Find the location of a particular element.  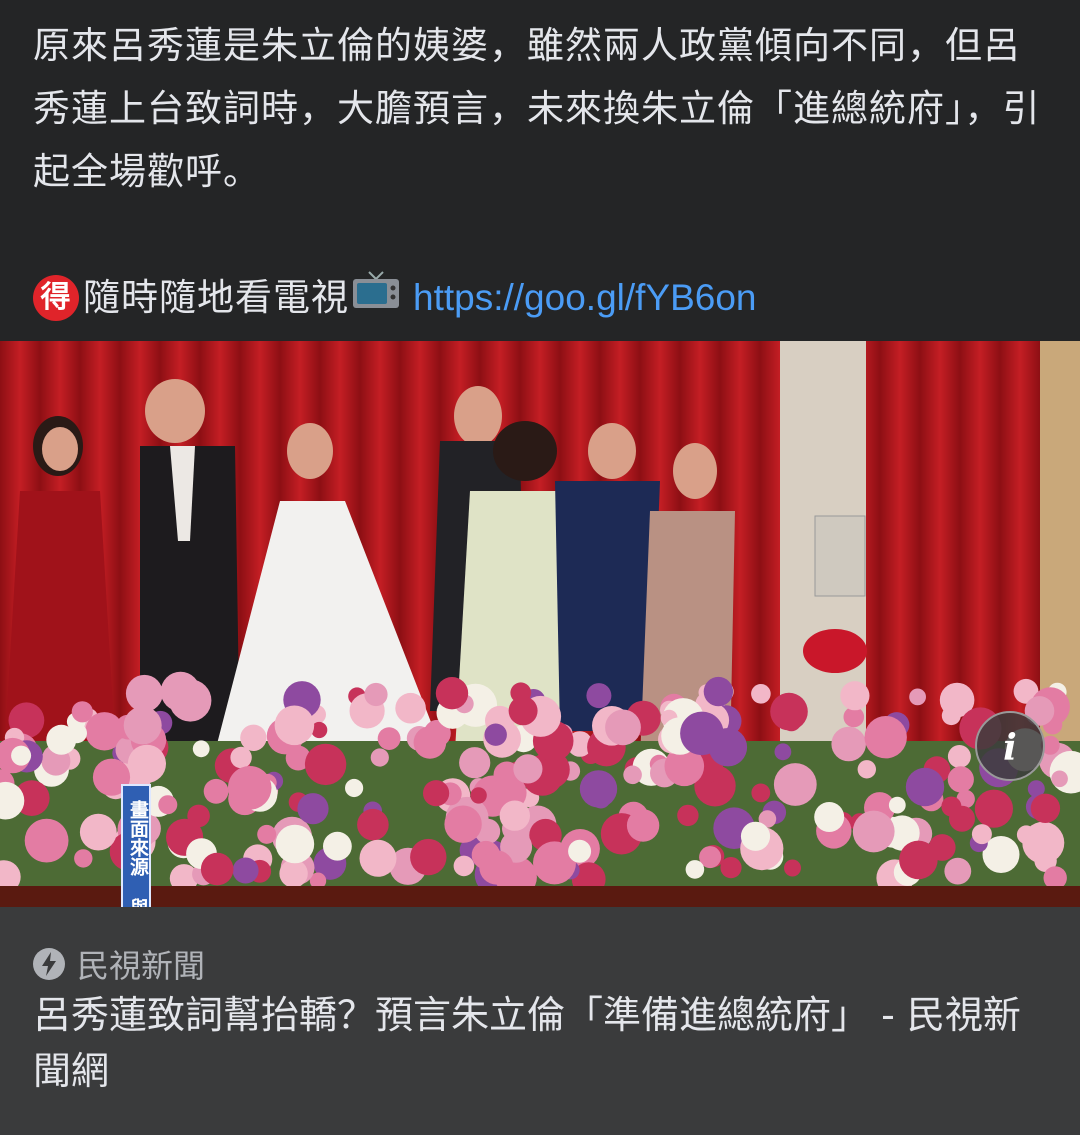

preview-source: 民視新聞 is located at coordinates (141, 966).